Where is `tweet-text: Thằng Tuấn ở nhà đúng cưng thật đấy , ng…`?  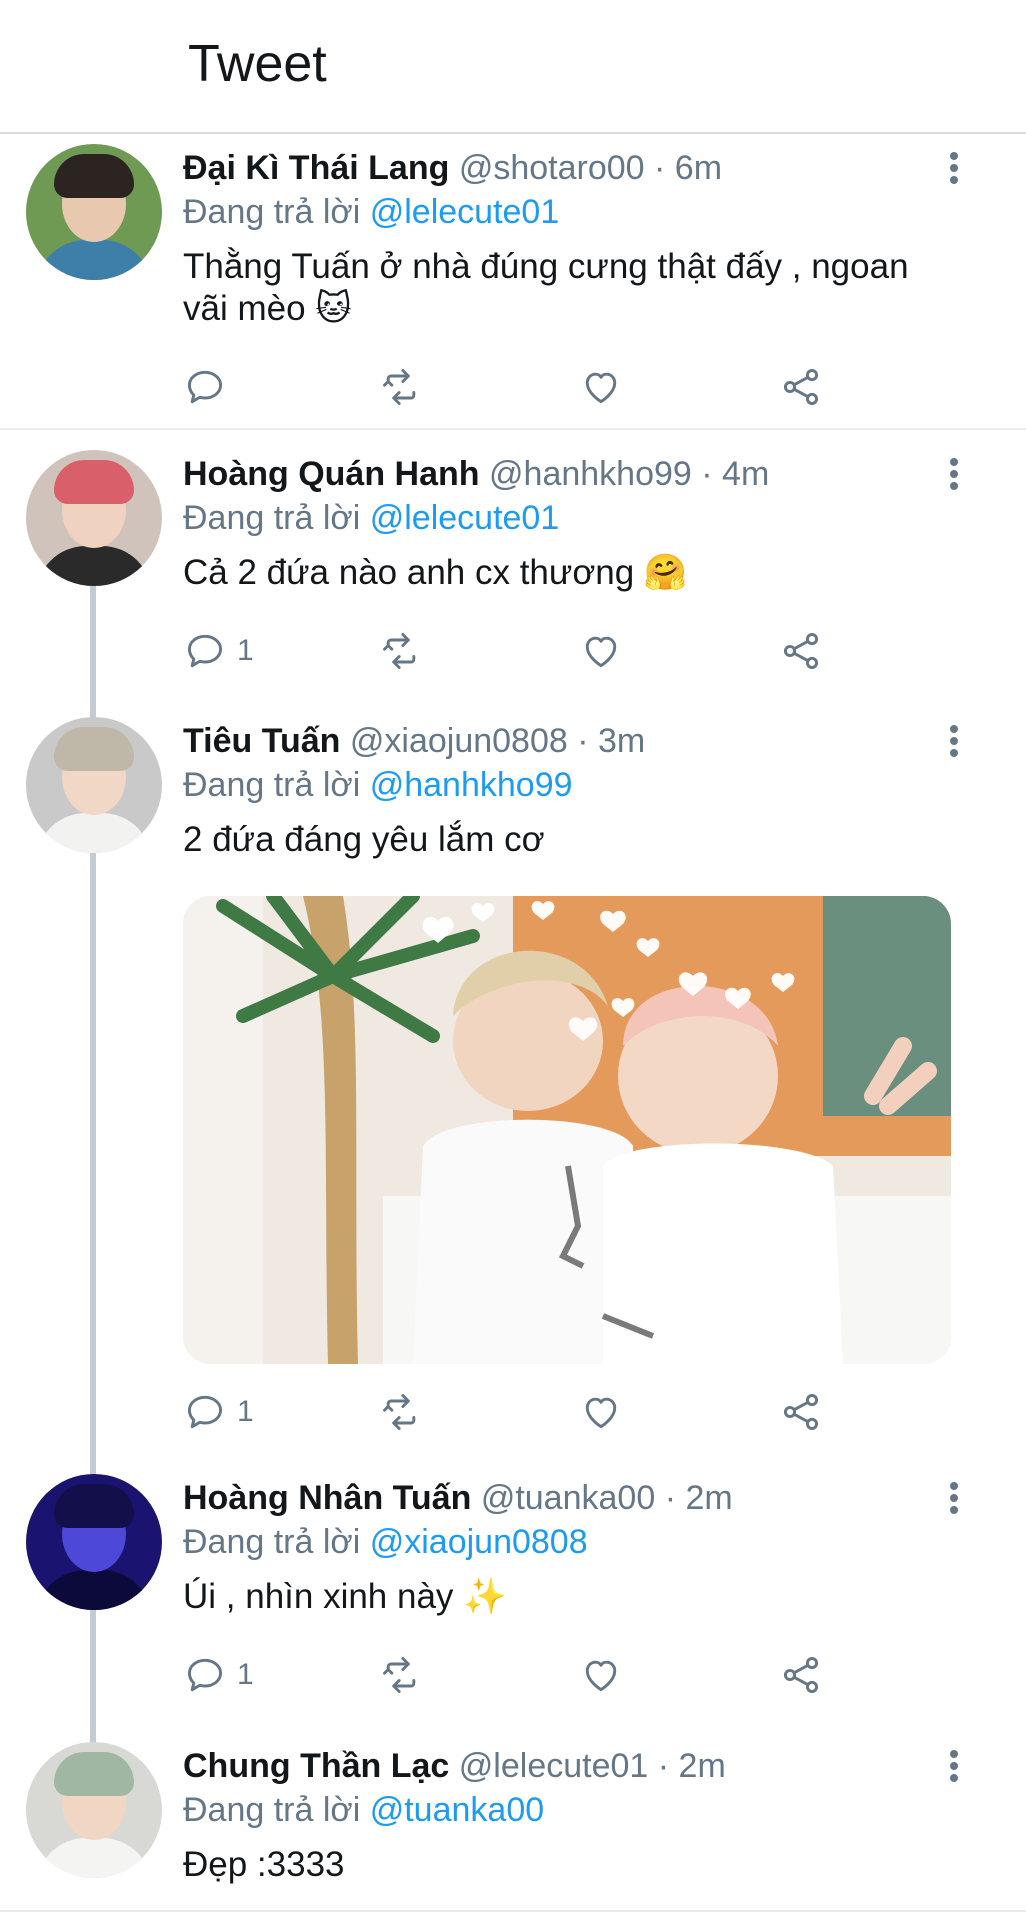
tweet-text: Thằng Tuấn ở nhà đúng cưng thật đấy , ng… is located at coordinates (568, 288).